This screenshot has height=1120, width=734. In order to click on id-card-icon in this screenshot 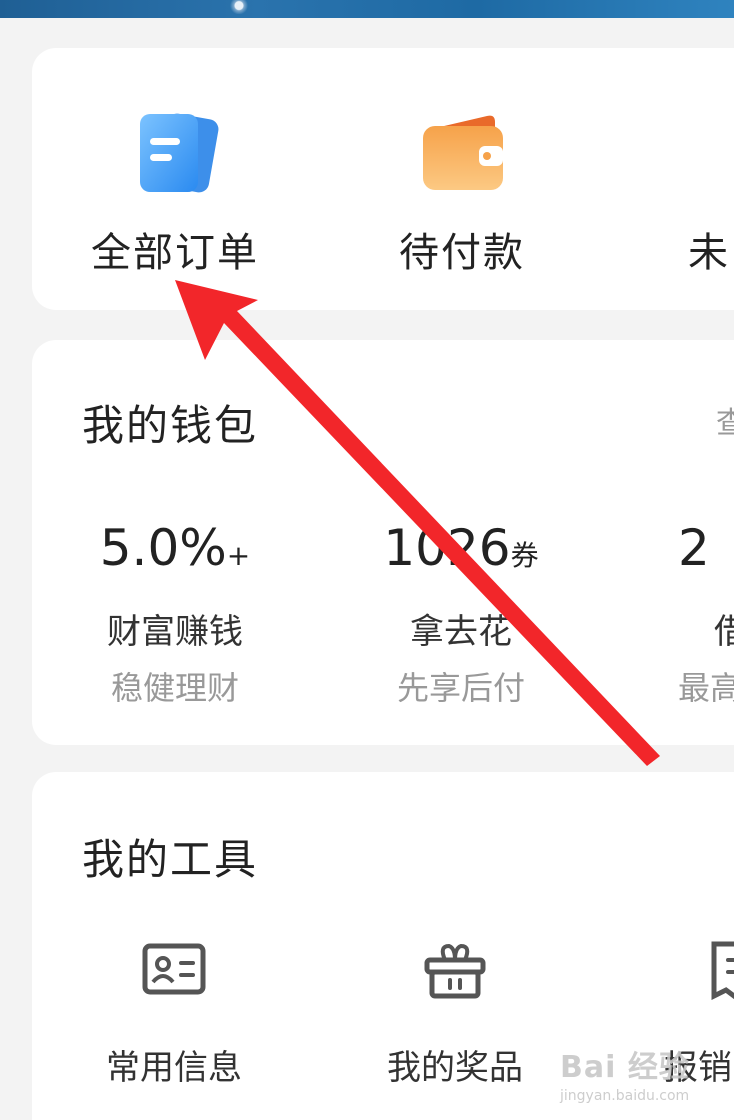, I will do `click(174, 969)`.